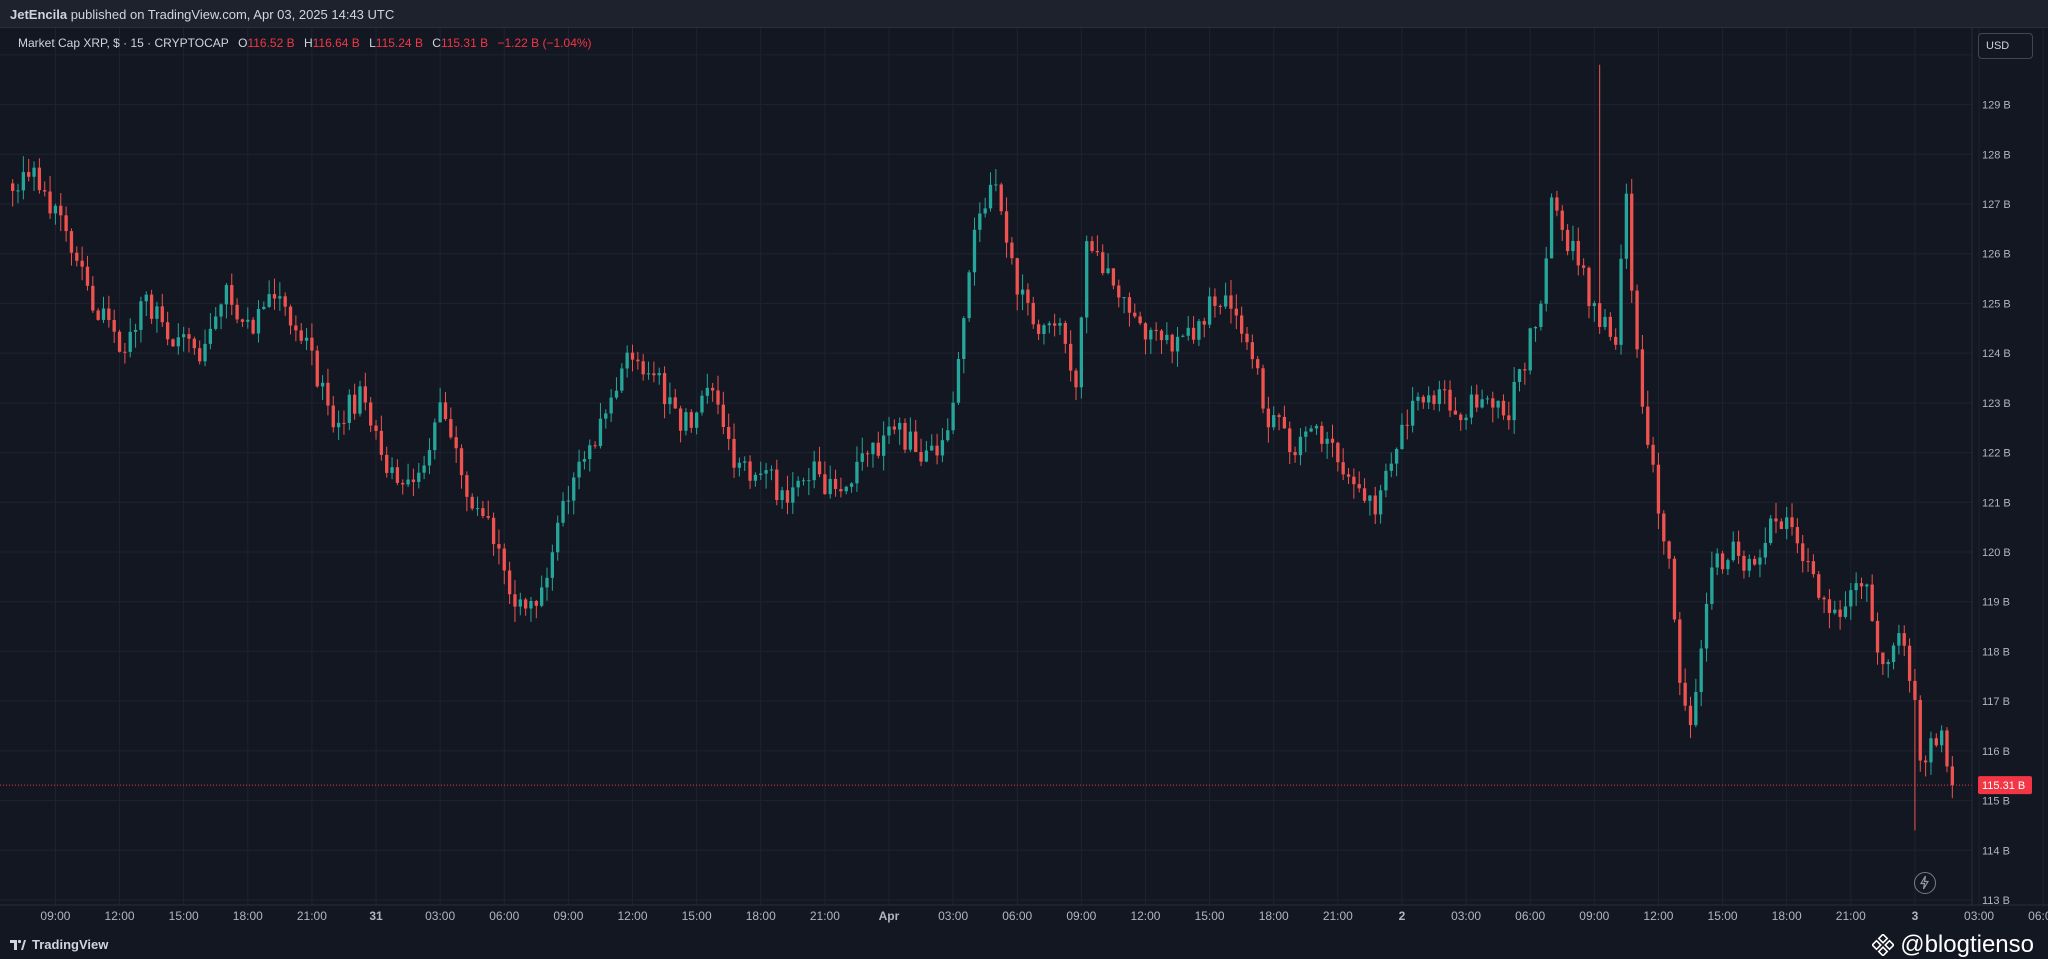 This screenshot has width=2048, height=959. What do you see at coordinates (2003, 786) in the screenshot?
I see `last-price-text: 115.31 B` at bounding box center [2003, 786].